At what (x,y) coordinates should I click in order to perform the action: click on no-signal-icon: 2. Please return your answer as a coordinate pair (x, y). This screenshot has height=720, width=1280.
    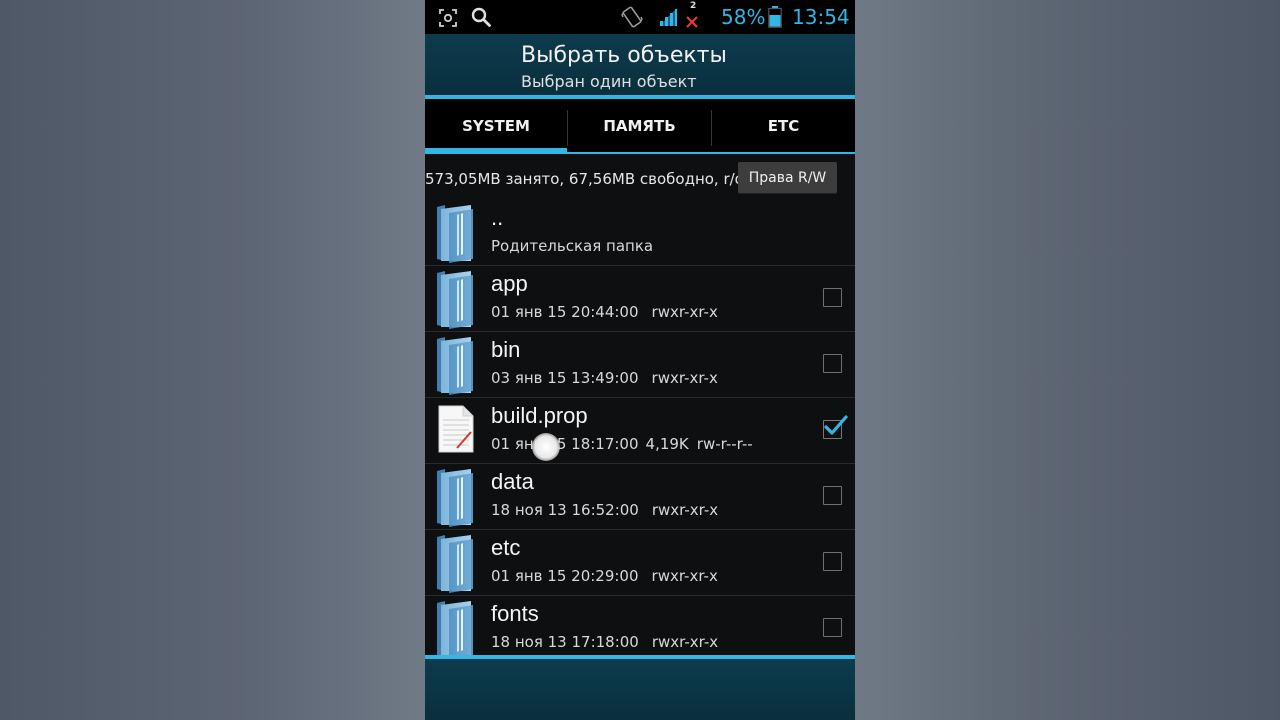
    Looking at the image, I should click on (692, 17).